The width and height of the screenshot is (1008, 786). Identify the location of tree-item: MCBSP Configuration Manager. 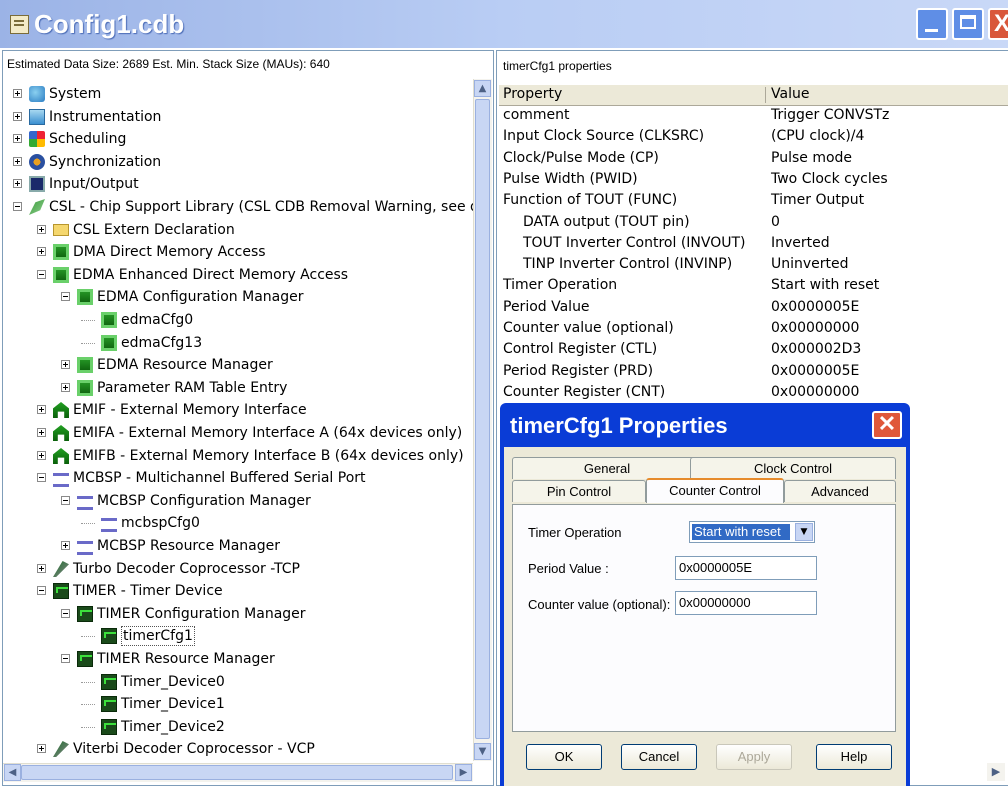
(238, 501).